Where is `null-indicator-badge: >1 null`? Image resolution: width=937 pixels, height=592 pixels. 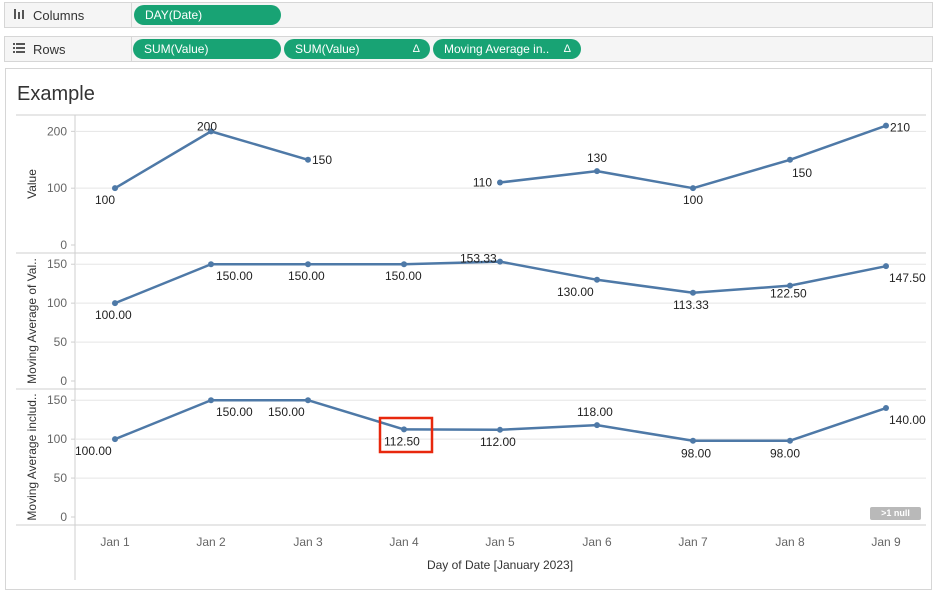 null-indicator-badge: >1 null is located at coordinates (895, 513).